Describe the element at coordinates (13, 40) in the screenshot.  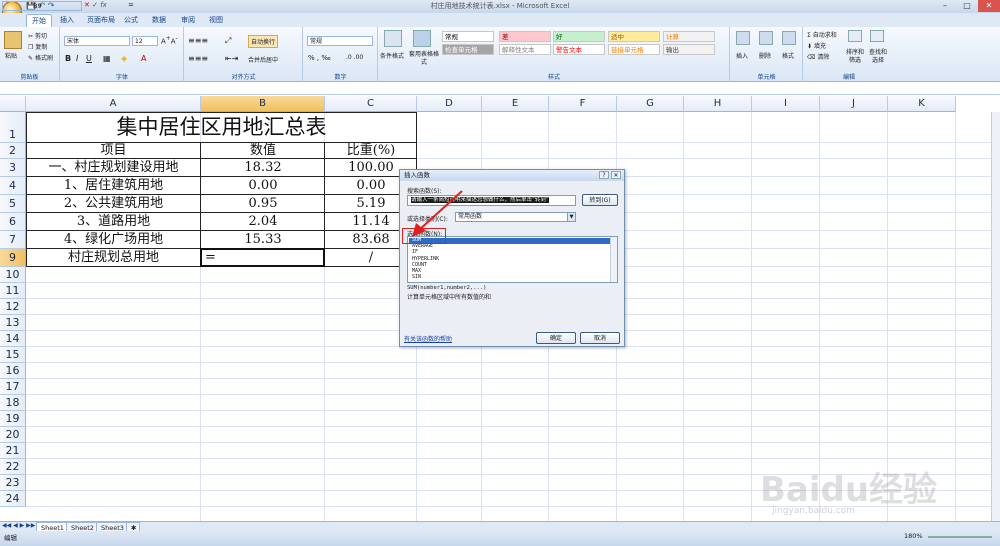
I see `paste-icon` at that location.